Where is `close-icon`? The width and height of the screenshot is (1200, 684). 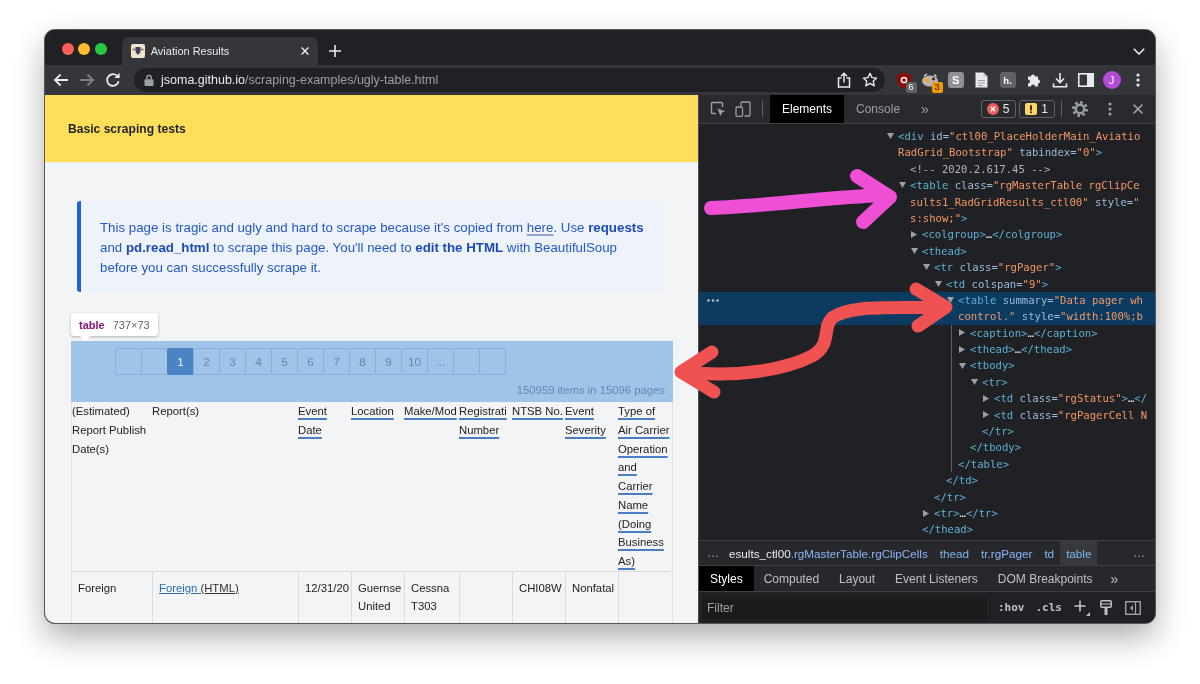
close-icon is located at coordinates (1138, 109).